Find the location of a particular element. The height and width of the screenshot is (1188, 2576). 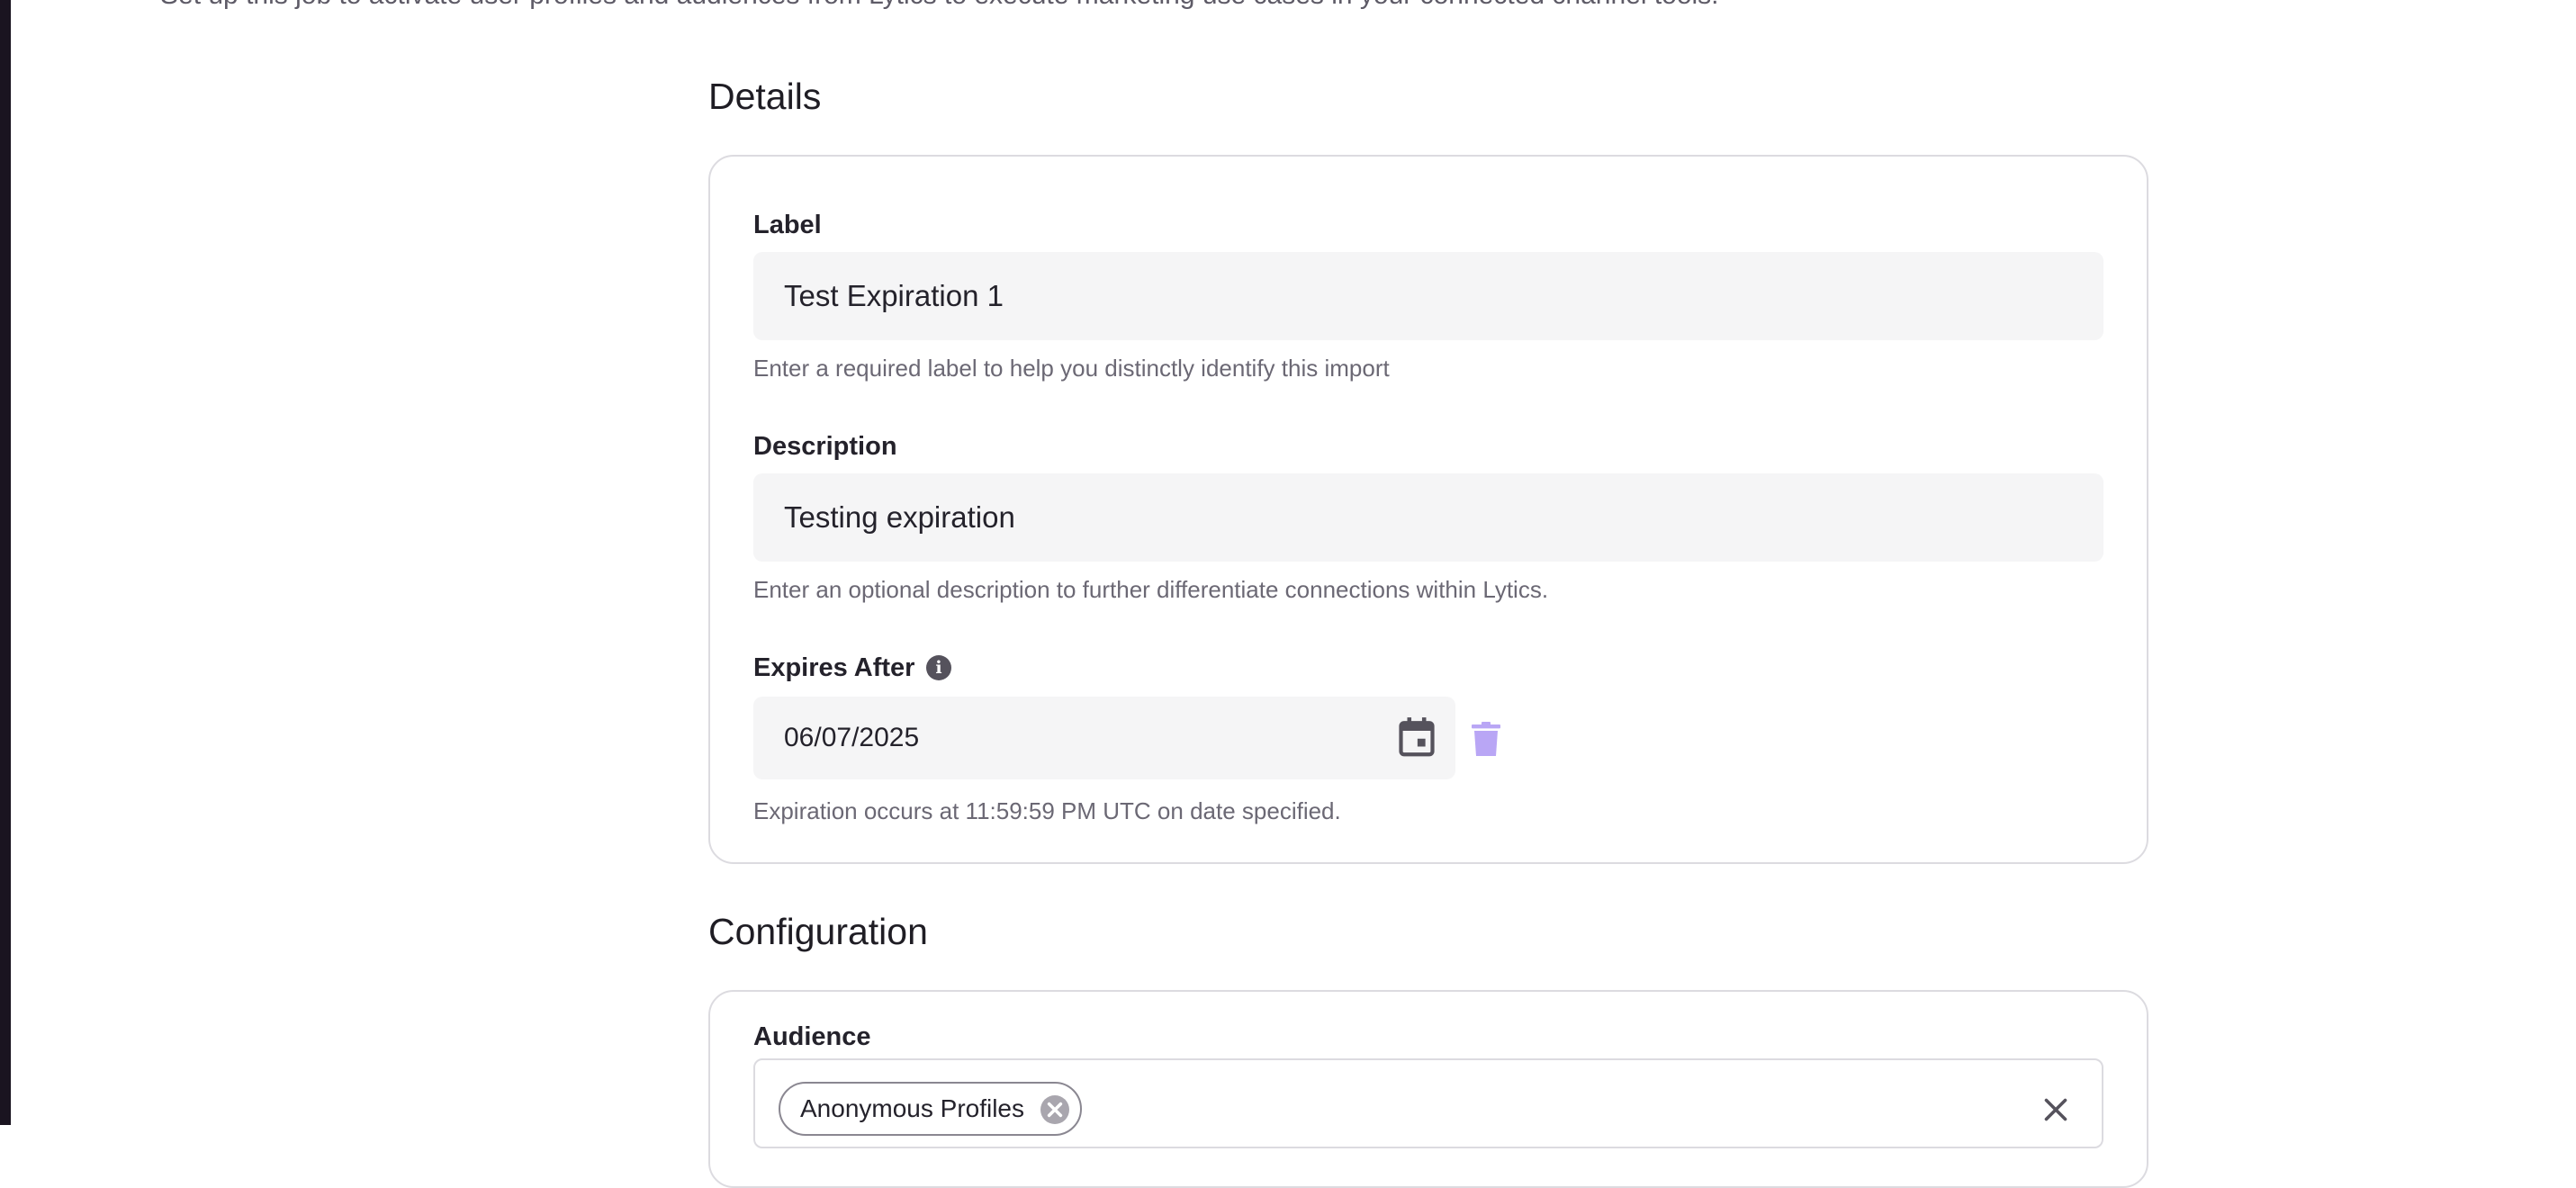

calendar-icon is located at coordinates (1417, 737).